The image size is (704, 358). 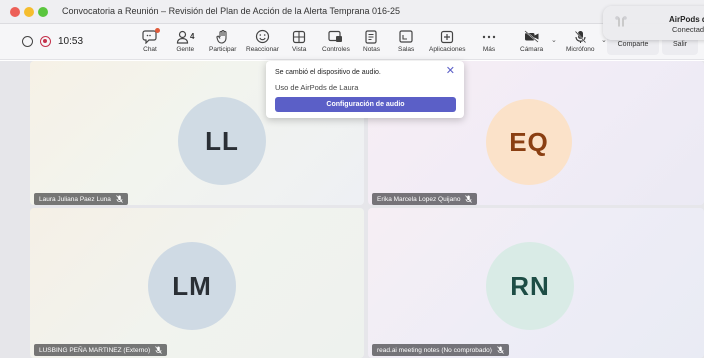 What do you see at coordinates (554, 40) in the screenshot?
I see `camera-options-chevron-icon: ⌄` at bounding box center [554, 40].